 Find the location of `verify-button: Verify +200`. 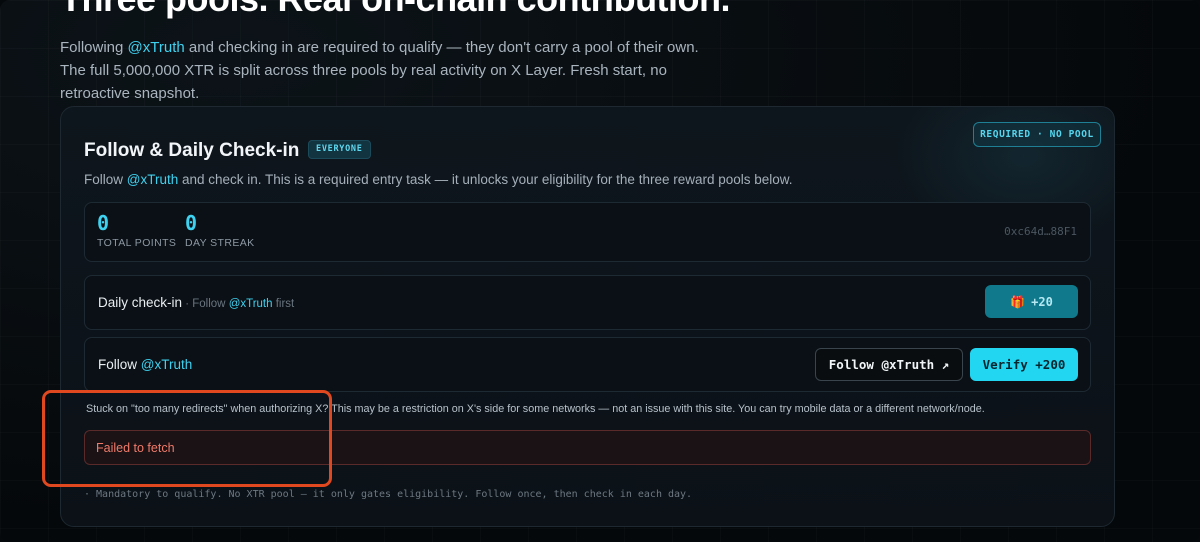

verify-button: Verify +200 is located at coordinates (1024, 364).